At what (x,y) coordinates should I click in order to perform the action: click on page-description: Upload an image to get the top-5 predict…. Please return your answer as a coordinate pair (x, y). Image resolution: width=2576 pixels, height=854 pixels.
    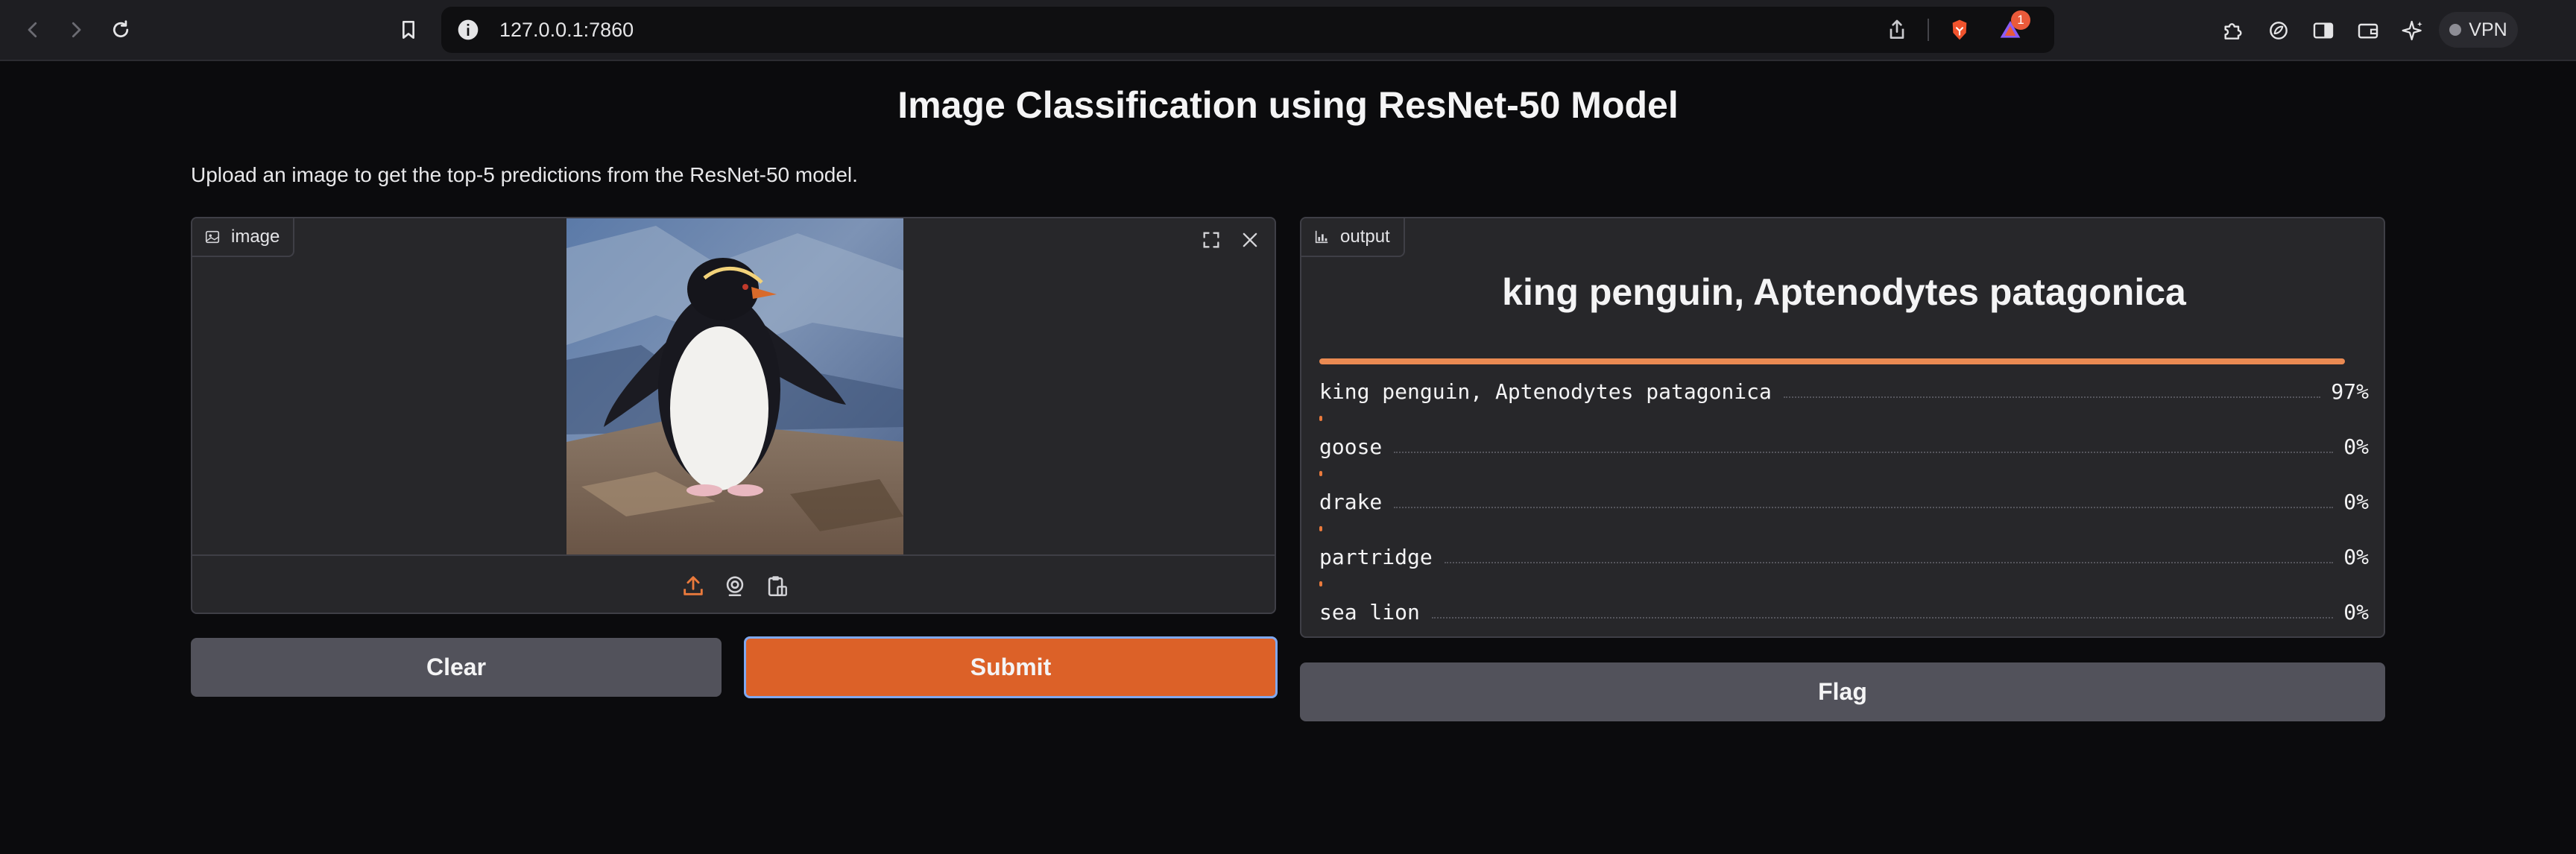
    Looking at the image, I should click on (524, 174).